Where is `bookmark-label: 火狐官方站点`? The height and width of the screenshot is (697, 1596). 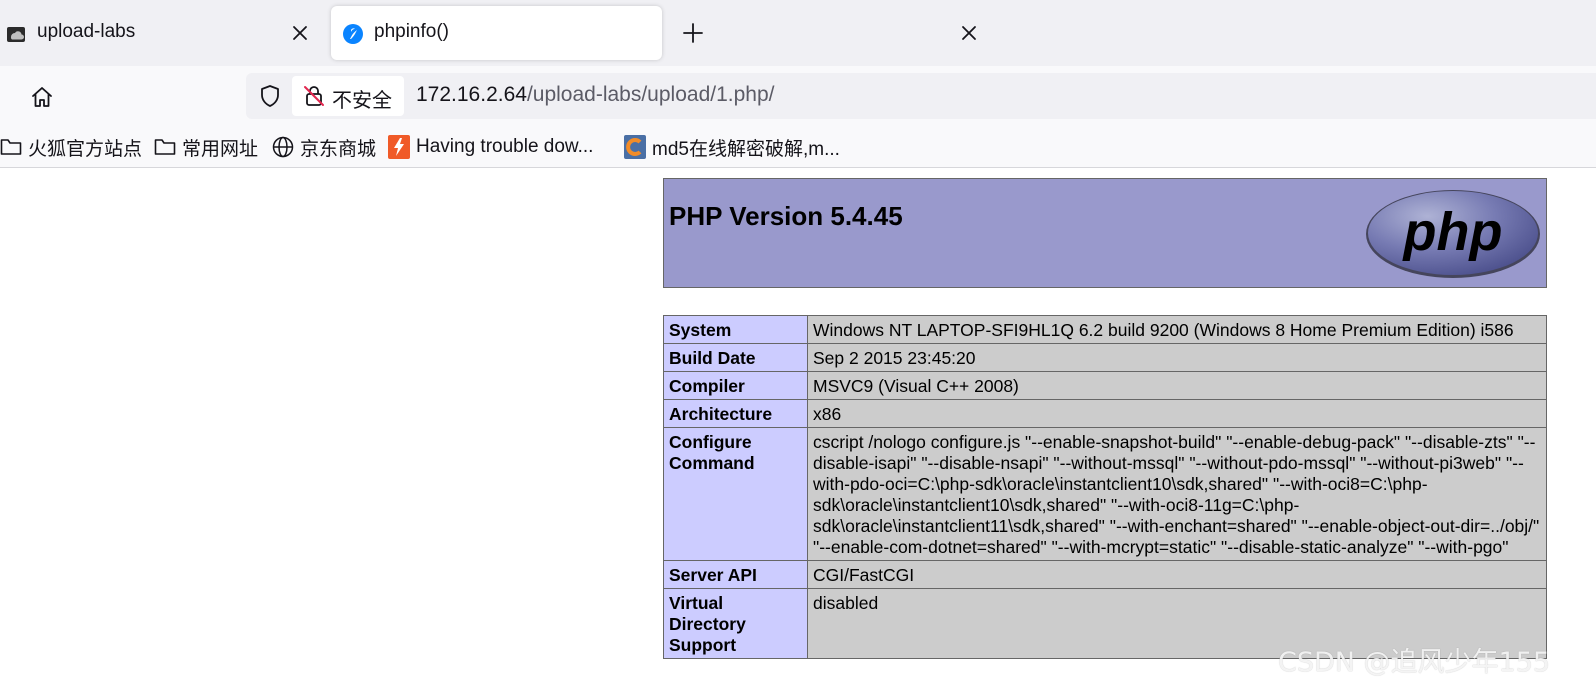
bookmark-label: 火狐官方站点 is located at coordinates (85, 149).